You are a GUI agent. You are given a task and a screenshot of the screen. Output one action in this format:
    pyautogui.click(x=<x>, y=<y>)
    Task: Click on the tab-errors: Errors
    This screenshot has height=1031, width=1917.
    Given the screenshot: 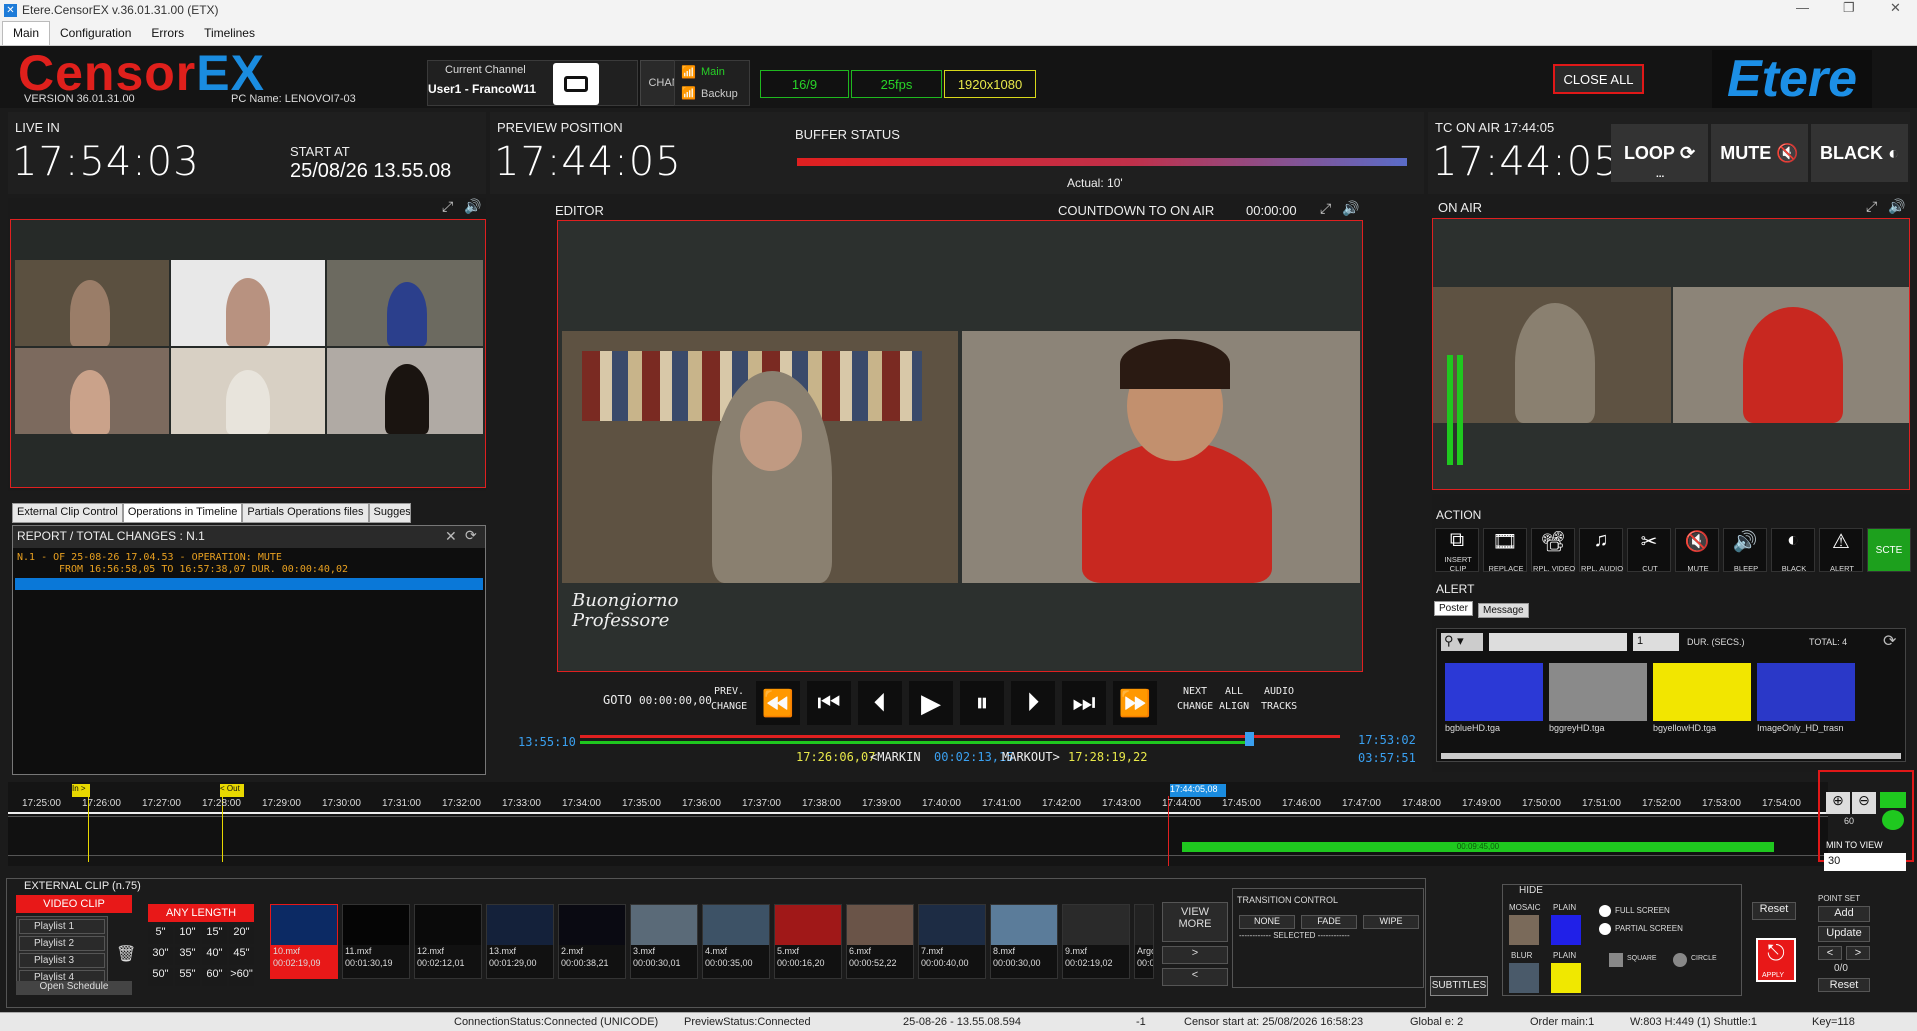 What is the action you would take?
    pyautogui.click(x=167, y=33)
    